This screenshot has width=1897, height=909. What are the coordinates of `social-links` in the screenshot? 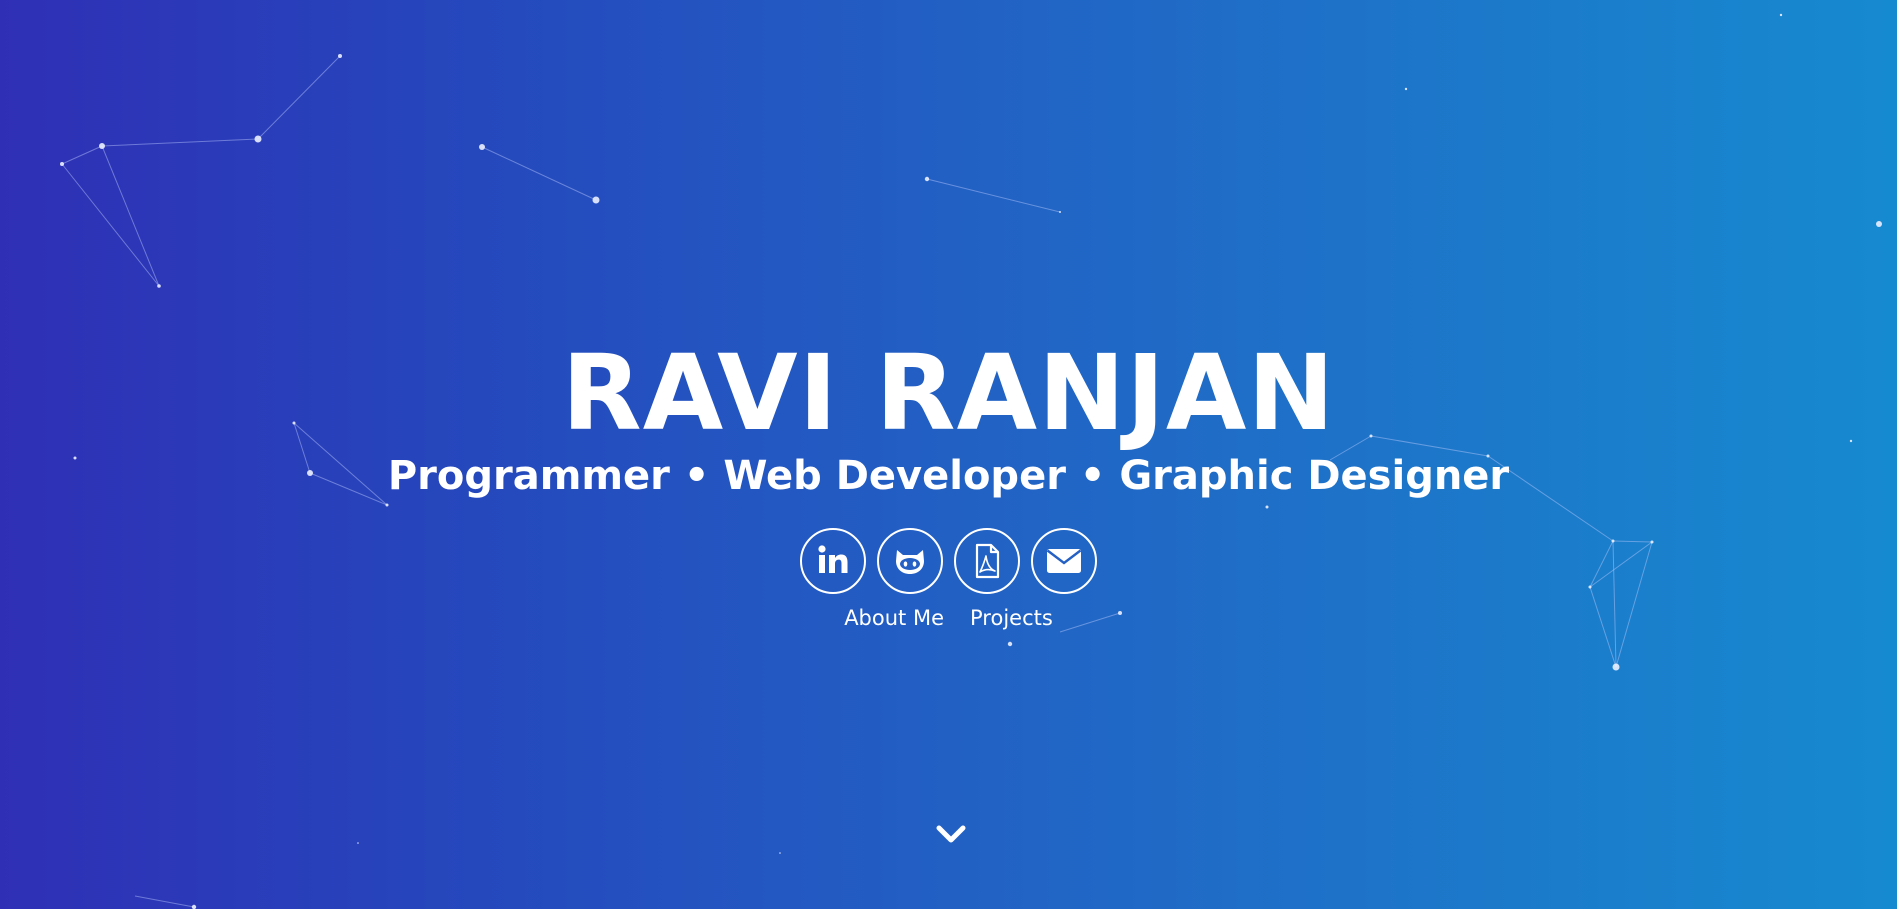 It's located at (948, 561).